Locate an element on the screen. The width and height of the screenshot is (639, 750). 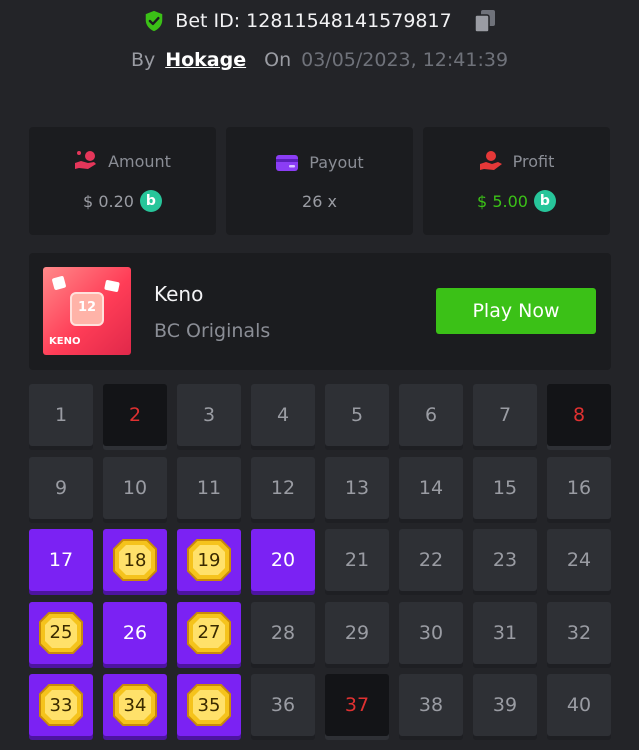
tile-number: 27 is located at coordinates (209, 632).